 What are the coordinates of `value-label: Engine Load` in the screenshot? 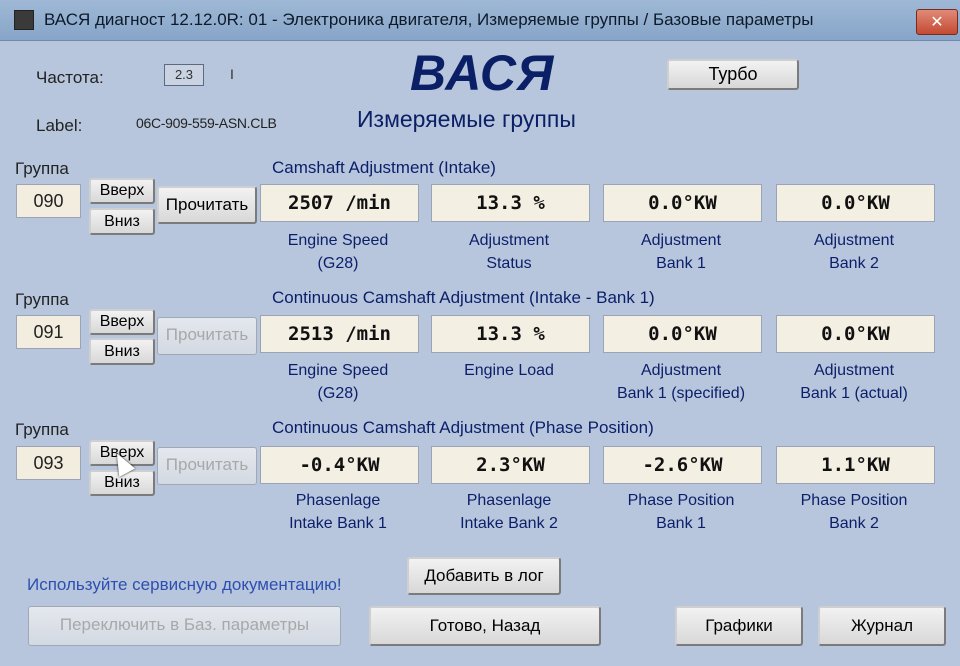 It's located at (509, 370).